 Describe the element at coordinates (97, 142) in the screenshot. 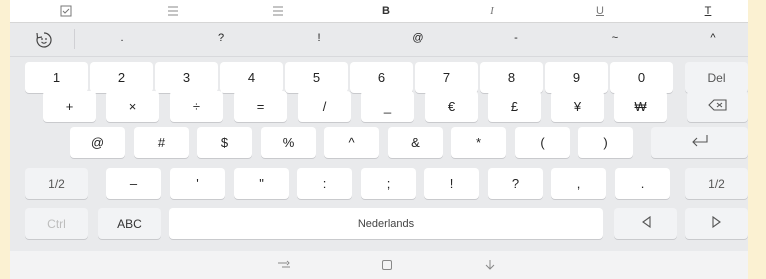

I see `key-at: @` at that location.